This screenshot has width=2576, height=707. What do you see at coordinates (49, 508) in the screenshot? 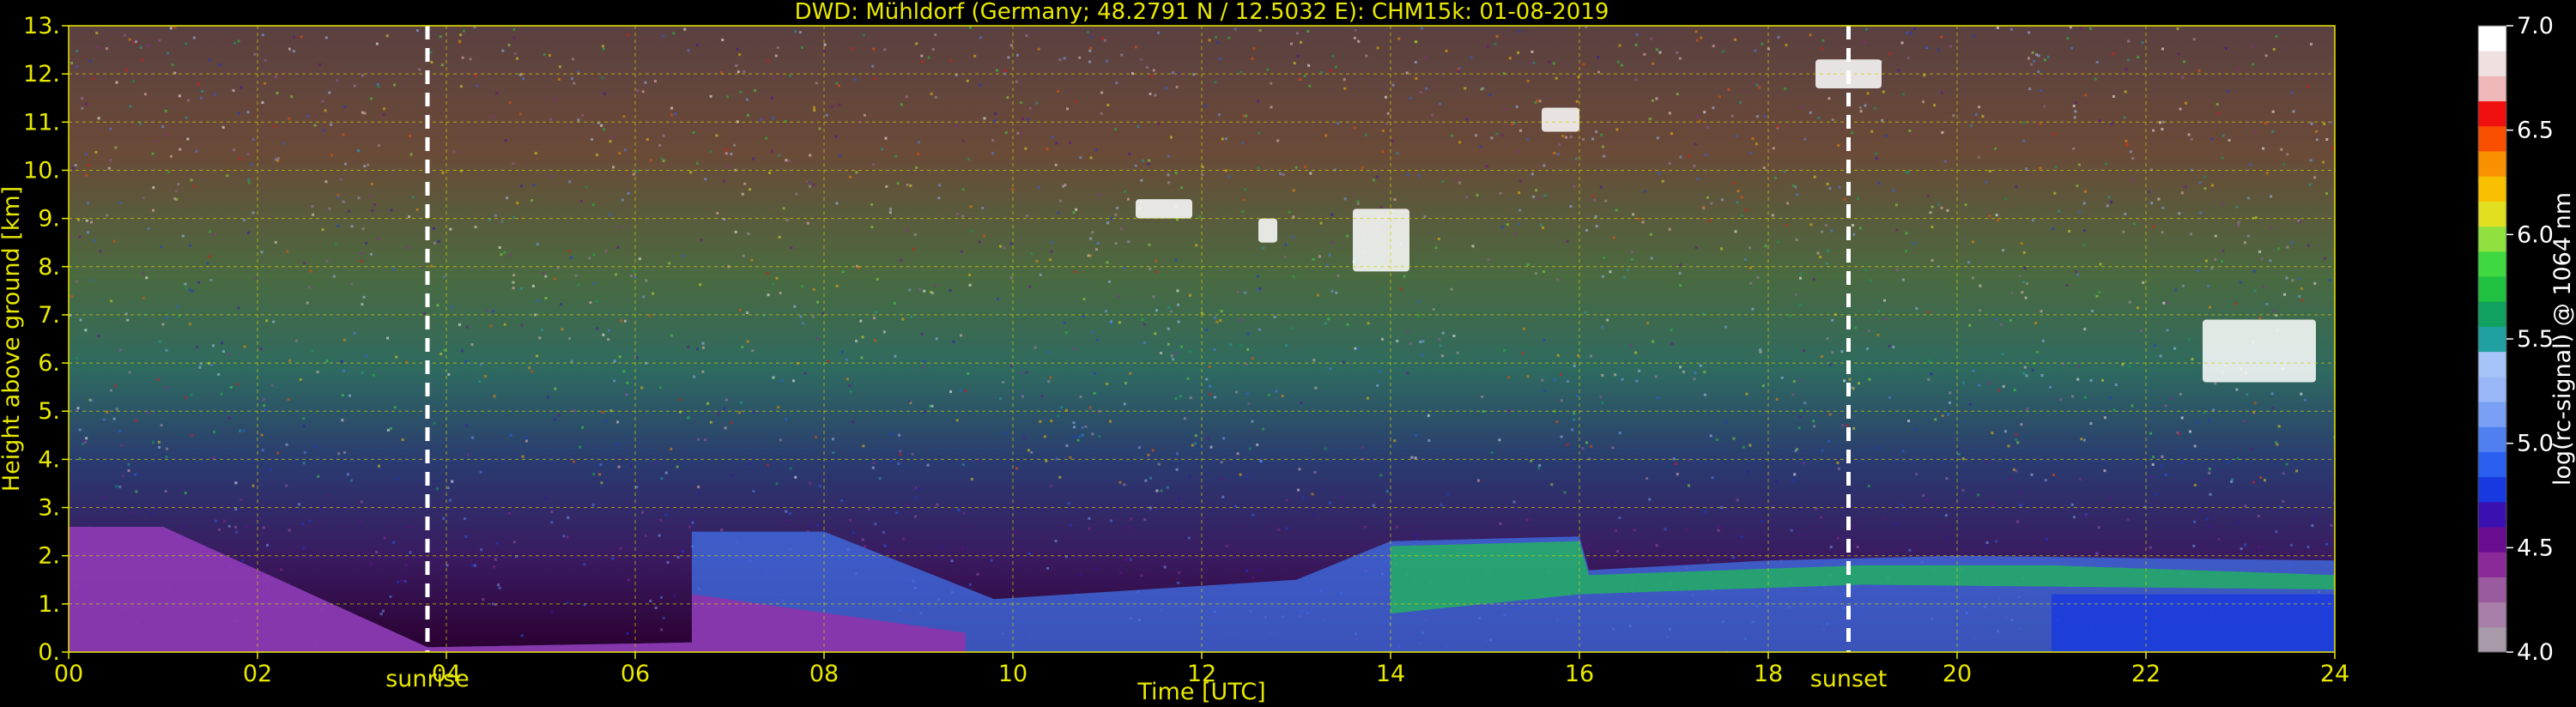
I see `y-tick-label: 3.` at bounding box center [49, 508].